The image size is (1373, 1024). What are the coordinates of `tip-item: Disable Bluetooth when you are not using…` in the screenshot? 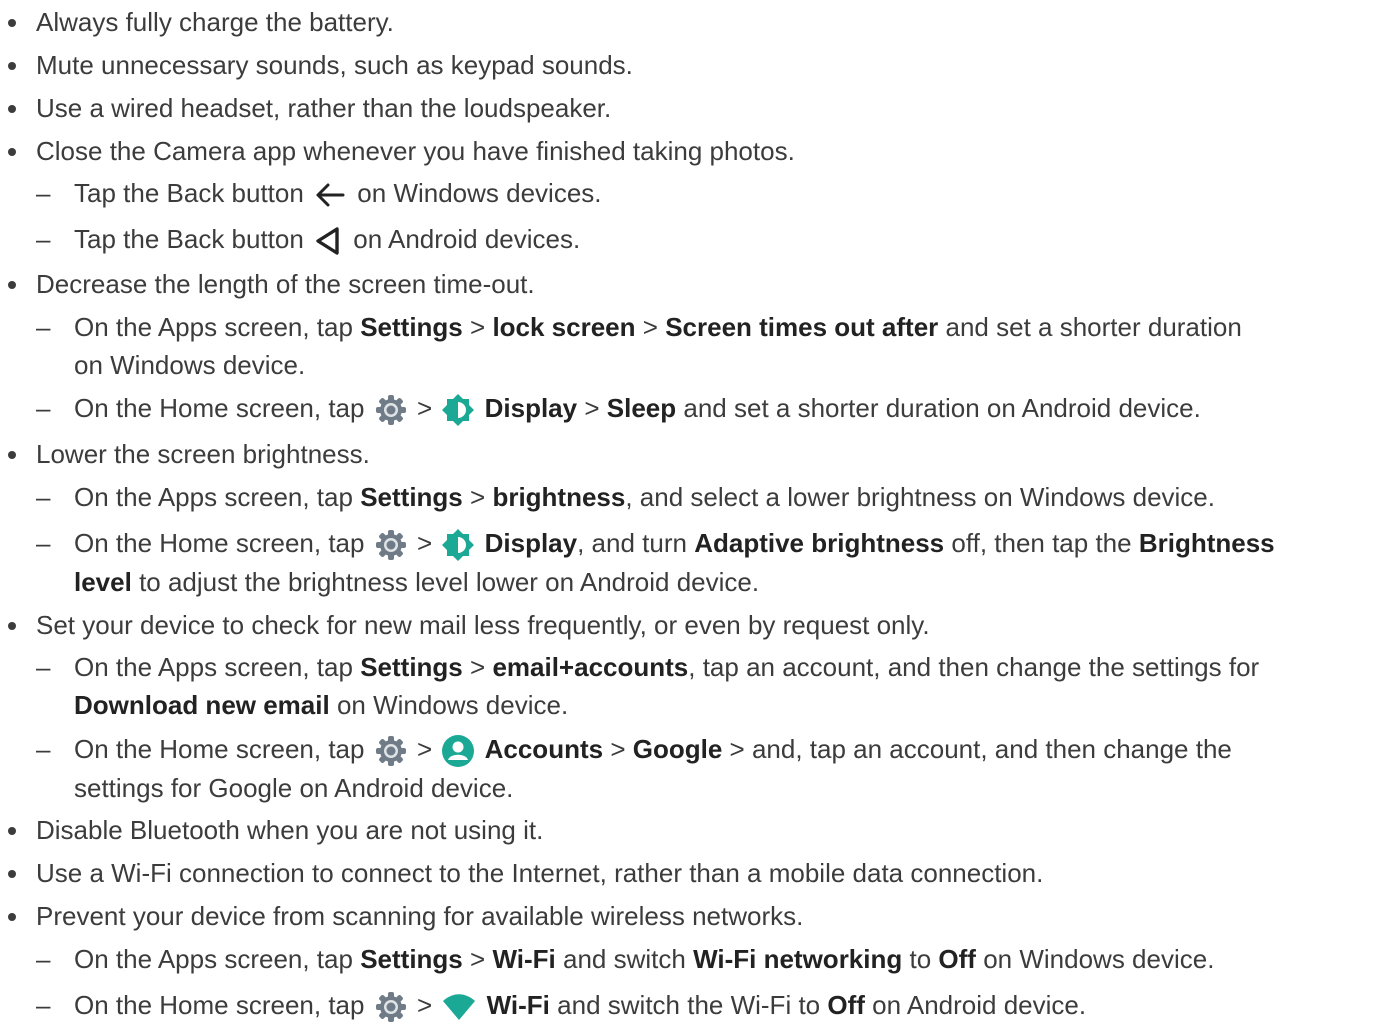 It's located at (686, 830).